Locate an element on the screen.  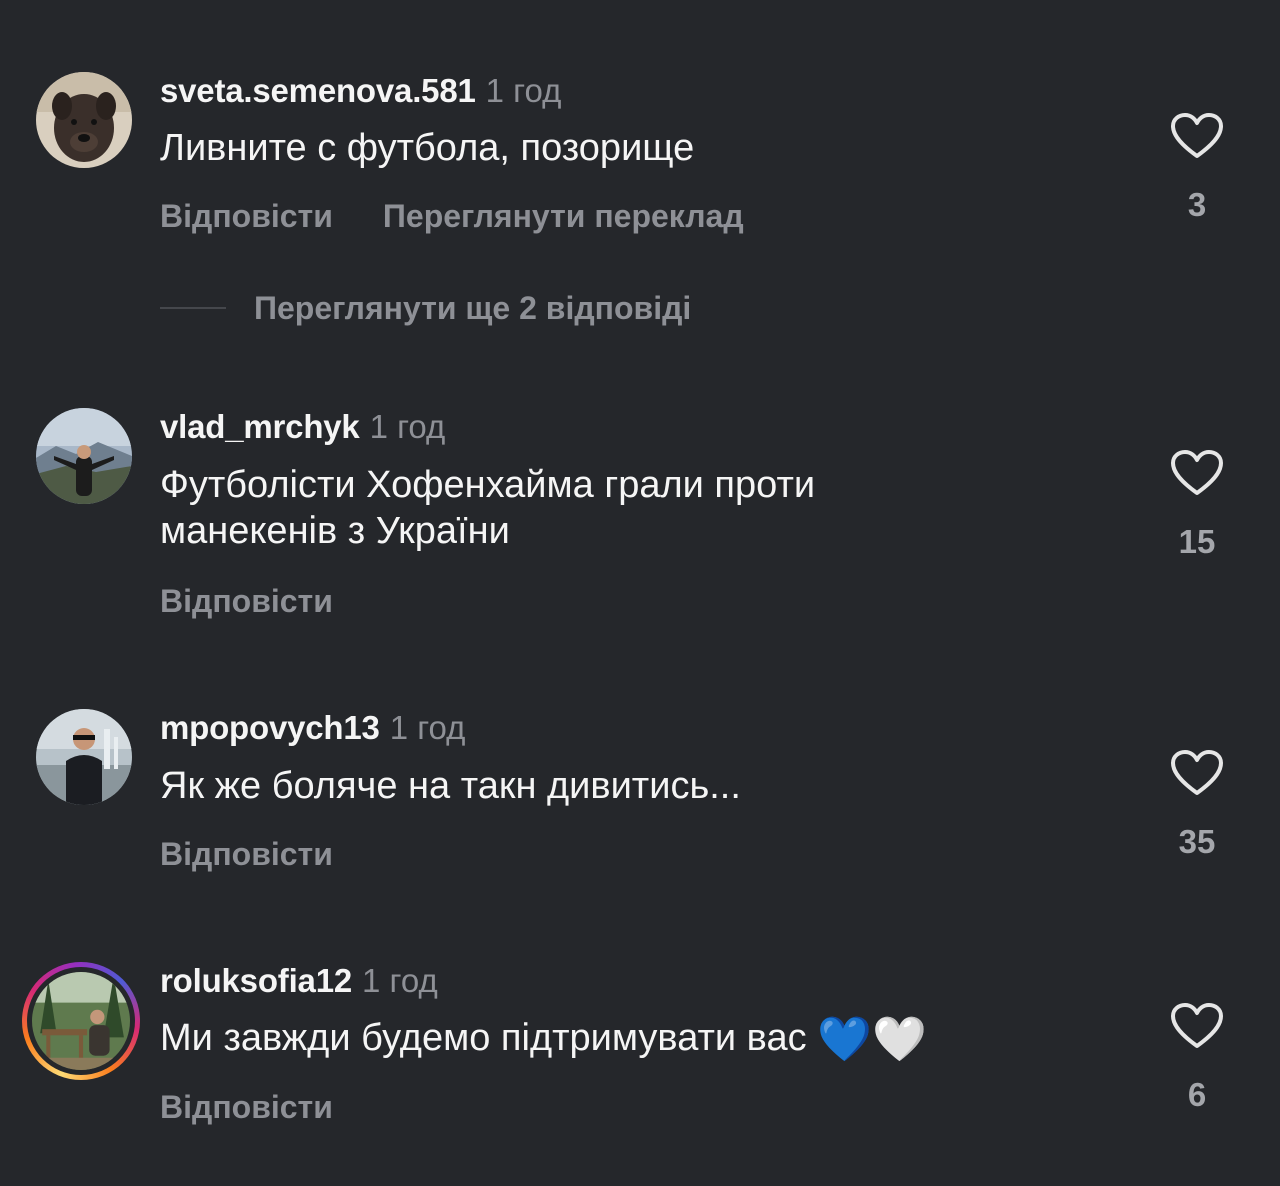
comment-text: Ливните с футбола, позорище is located at coordinates (427, 148).